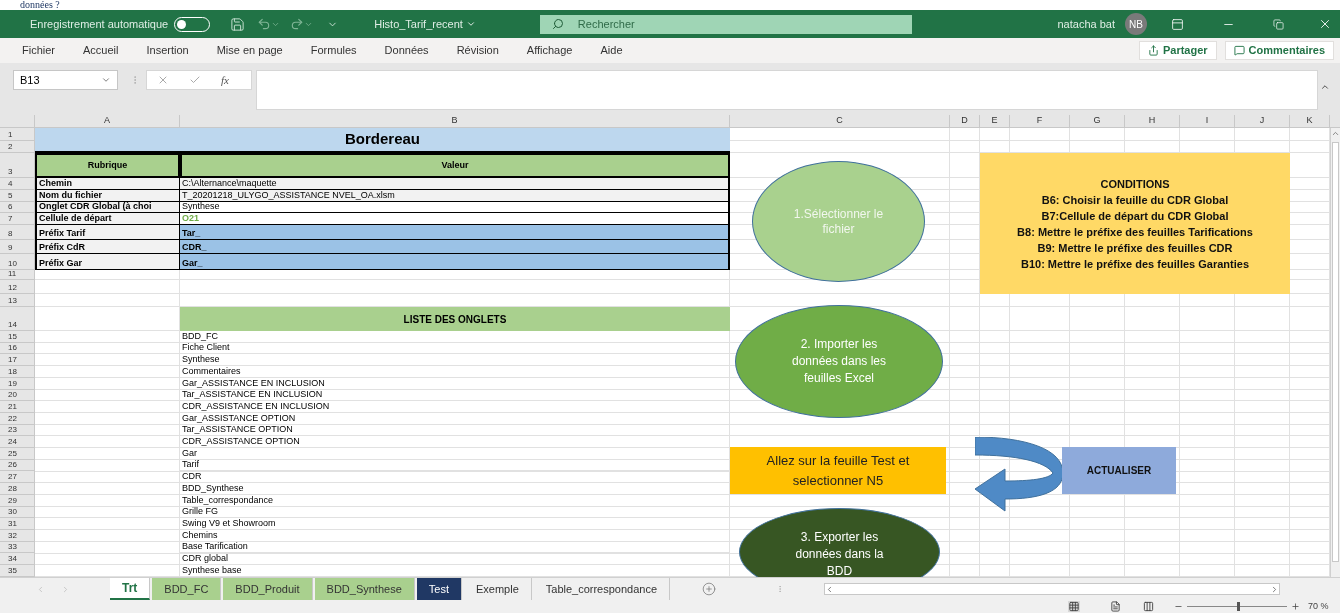 The width and height of the screenshot is (1340, 613). What do you see at coordinates (65, 589) in the screenshot?
I see `next-sheet-icon` at bounding box center [65, 589].